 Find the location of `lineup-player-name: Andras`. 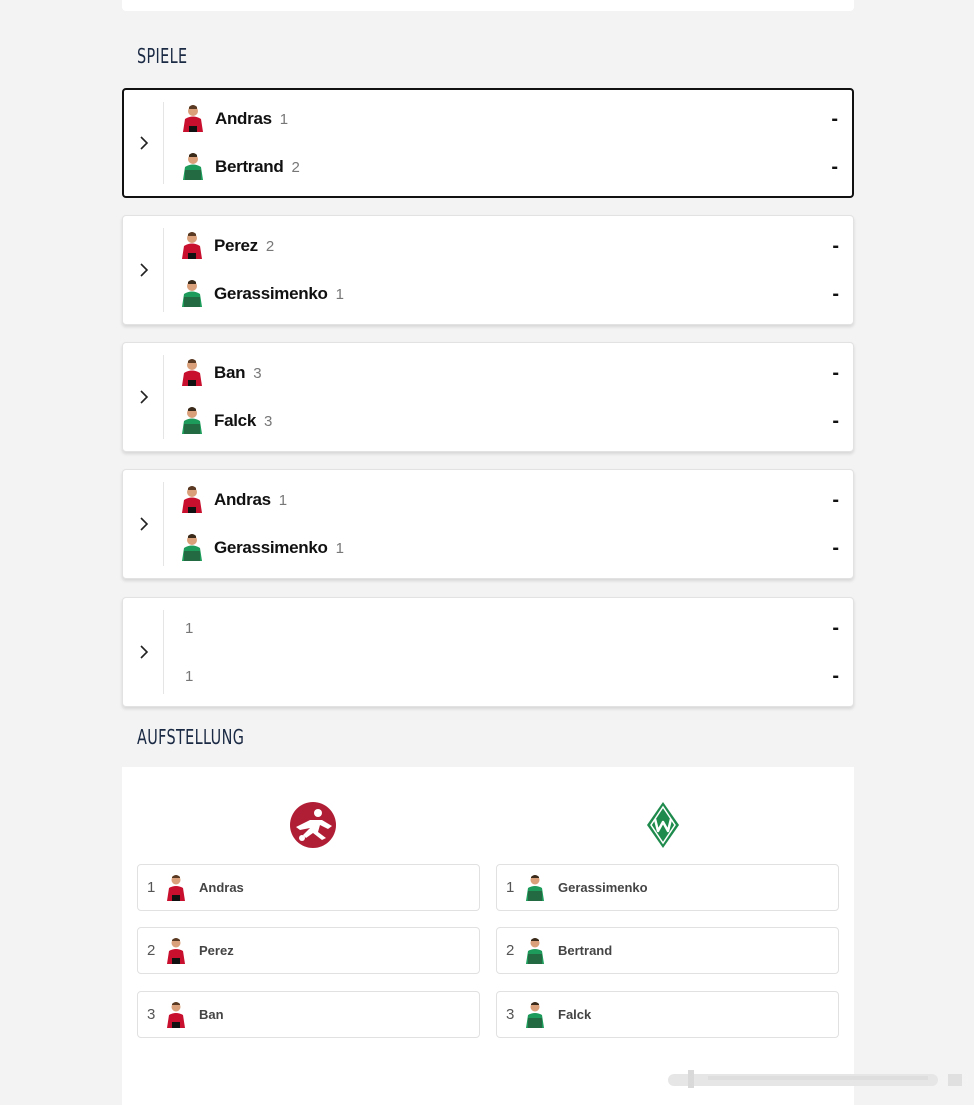

lineup-player-name: Andras is located at coordinates (221, 887).